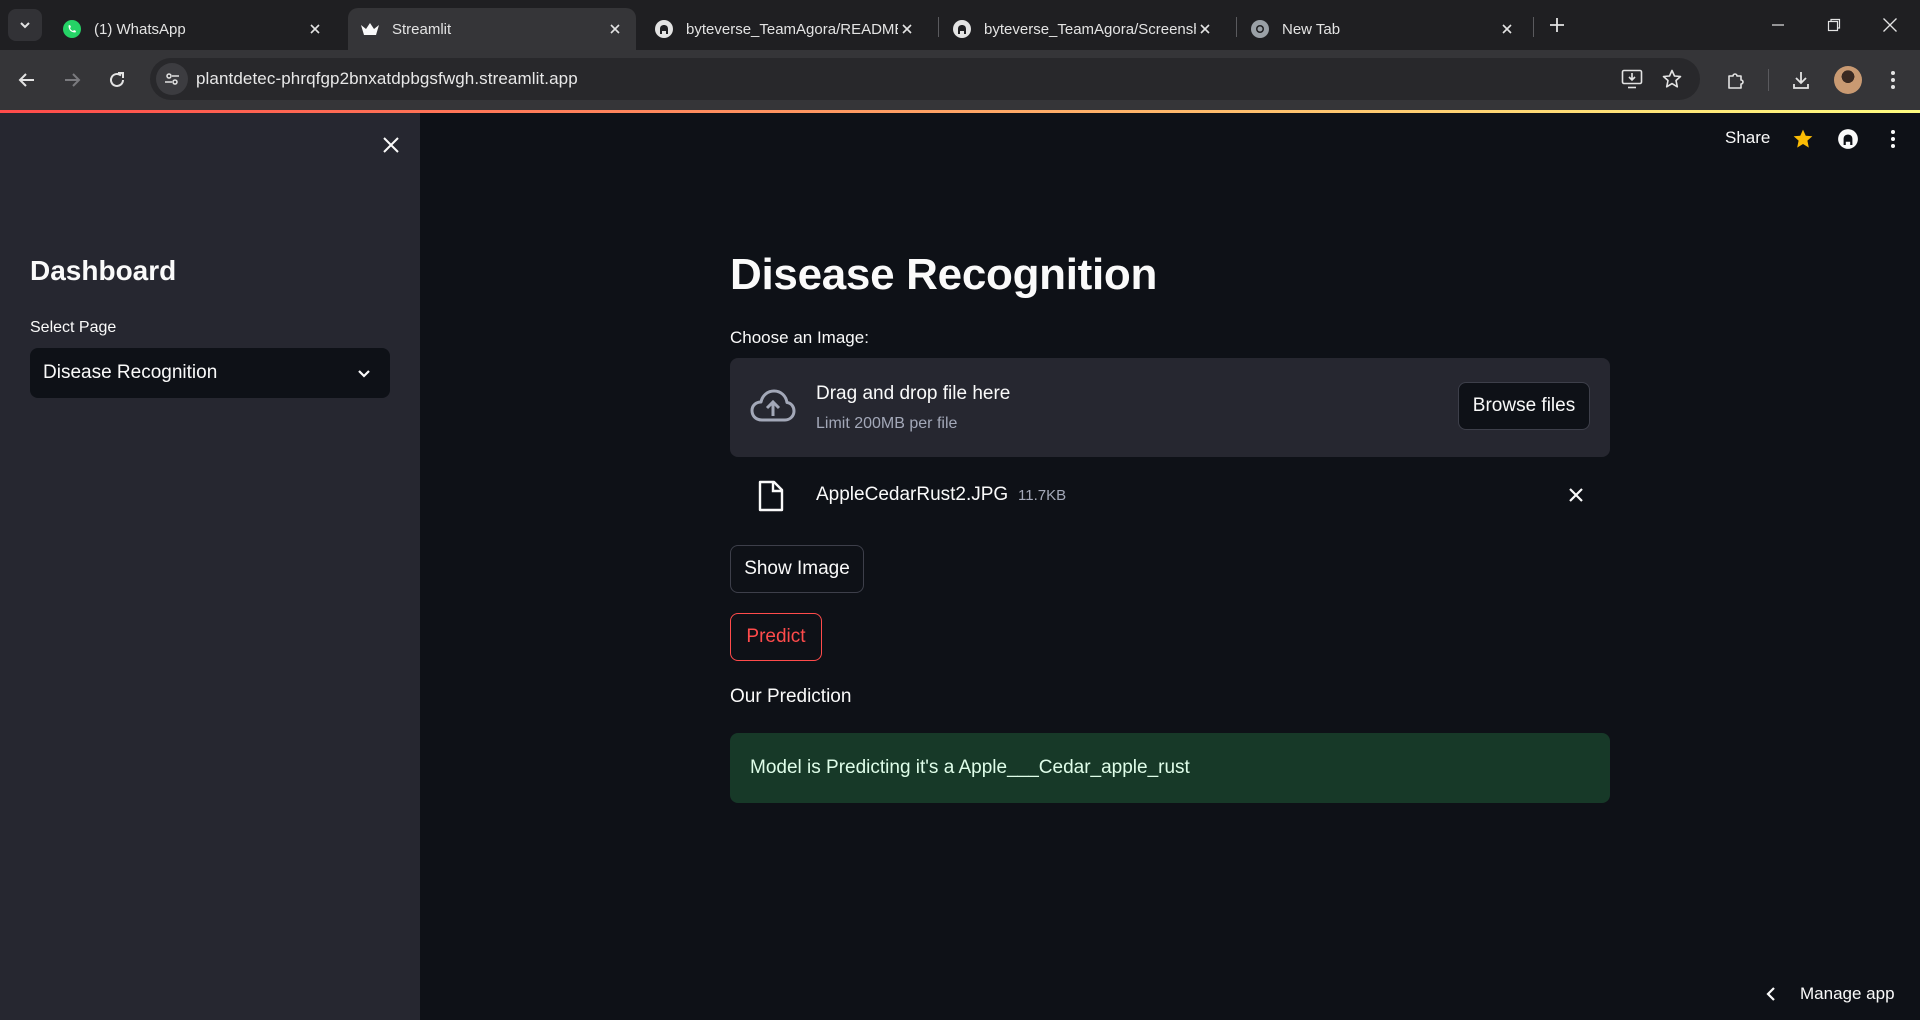 This screenshot has height=1020, width=1920. Describe the element at coordinates (130, 372) in the screenshot. I see `page-select-value: Disease Recognition` at that location.